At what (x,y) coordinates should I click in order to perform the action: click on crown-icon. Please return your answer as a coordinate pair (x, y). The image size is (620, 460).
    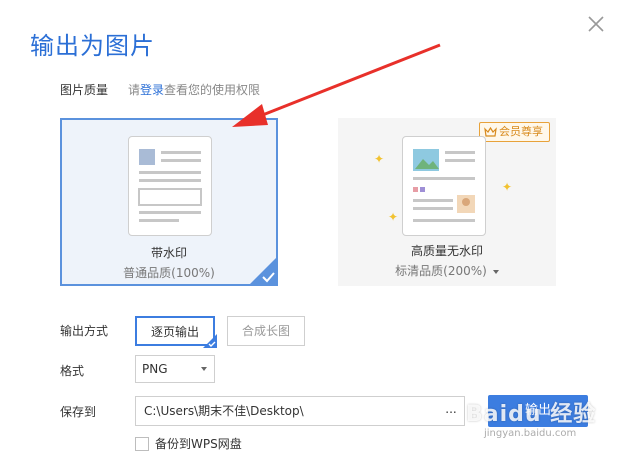
    Looking at the image, I should click on (490, 132).